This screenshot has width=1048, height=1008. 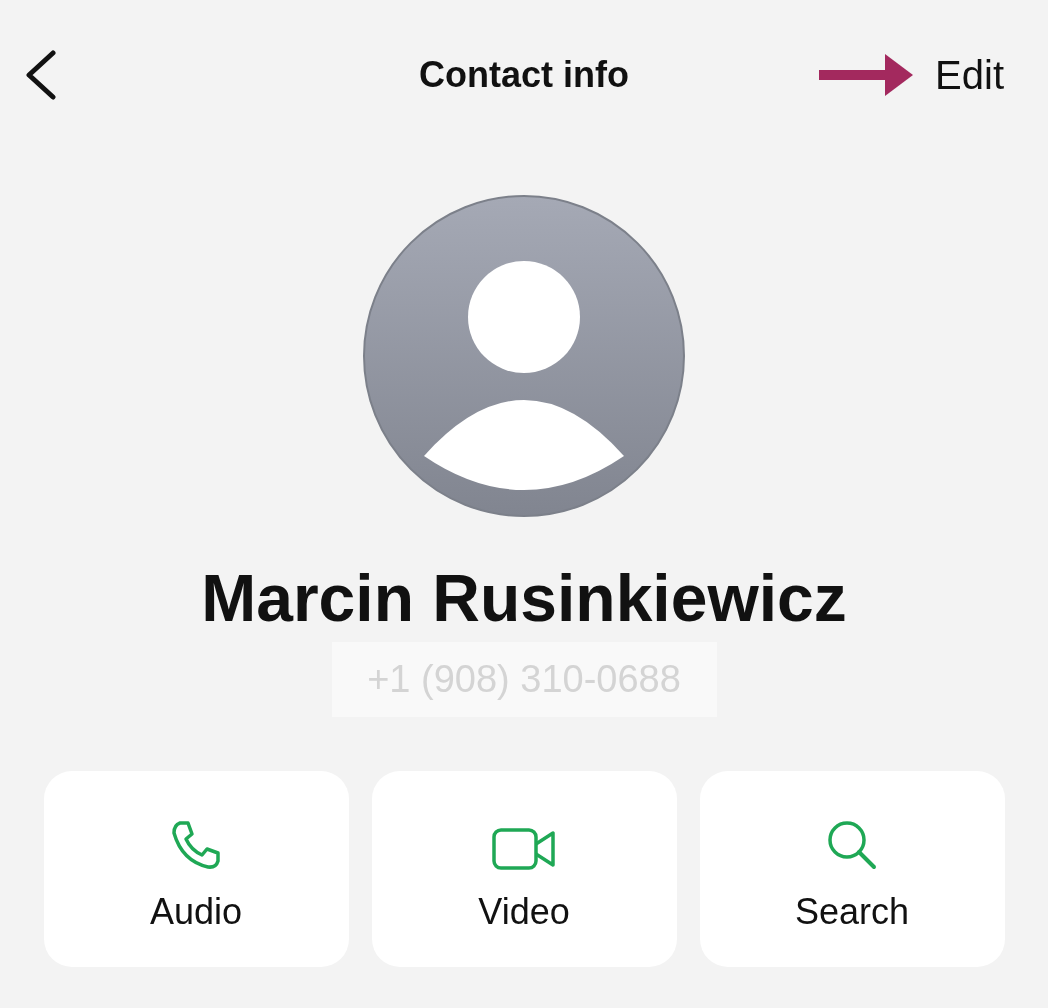 What do you see at coordinates (524, 598) in the screenshot?
I see `contact-name: Marcin Rusinkiewicz` at bounding box center [524, 598].